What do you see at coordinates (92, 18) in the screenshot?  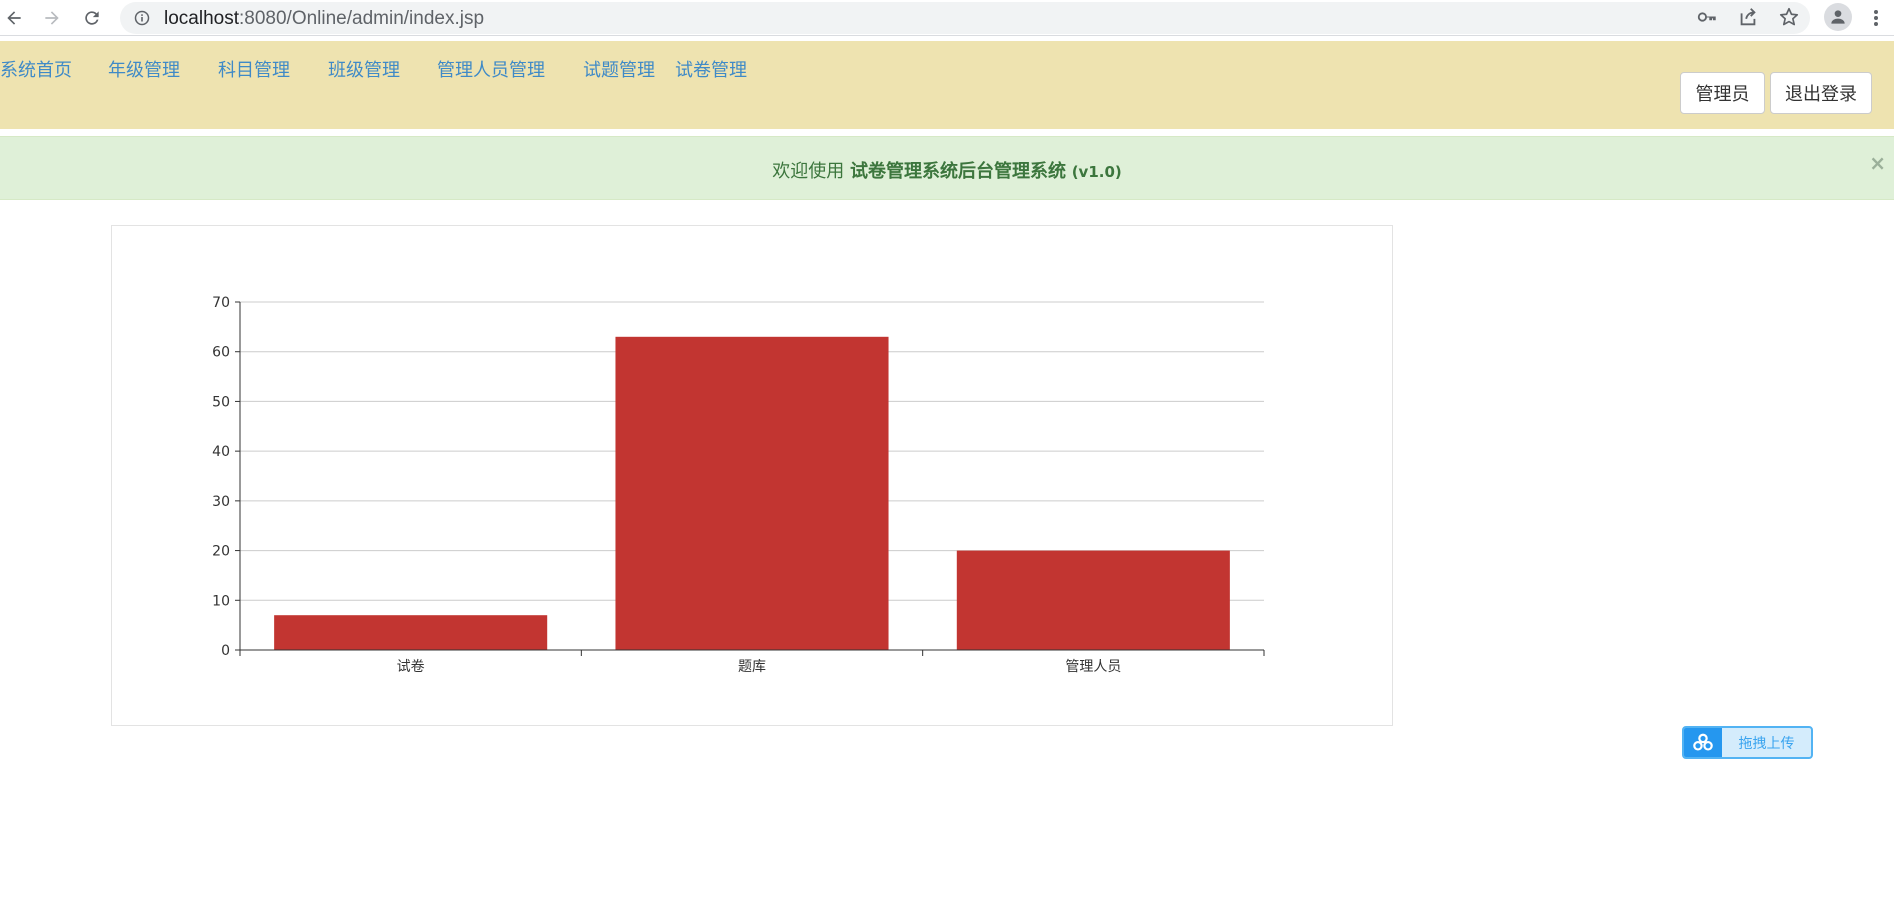 I see `reload-icon` at bounding box center [92, 18].